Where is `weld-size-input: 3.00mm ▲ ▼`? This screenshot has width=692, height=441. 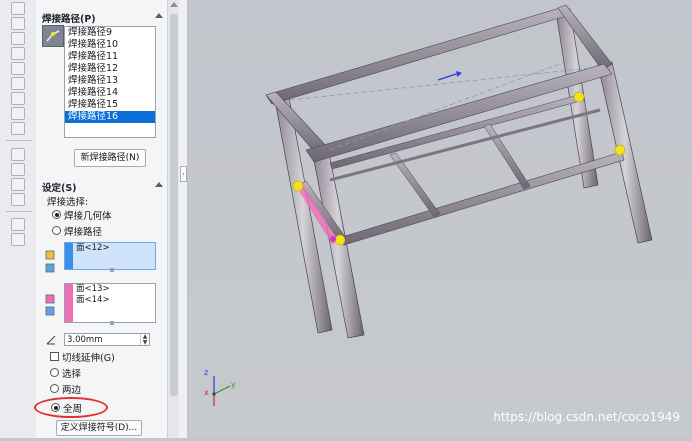 weld-size-input: 3.00mm ▲ ▼ is located at coordinates (107, 339).